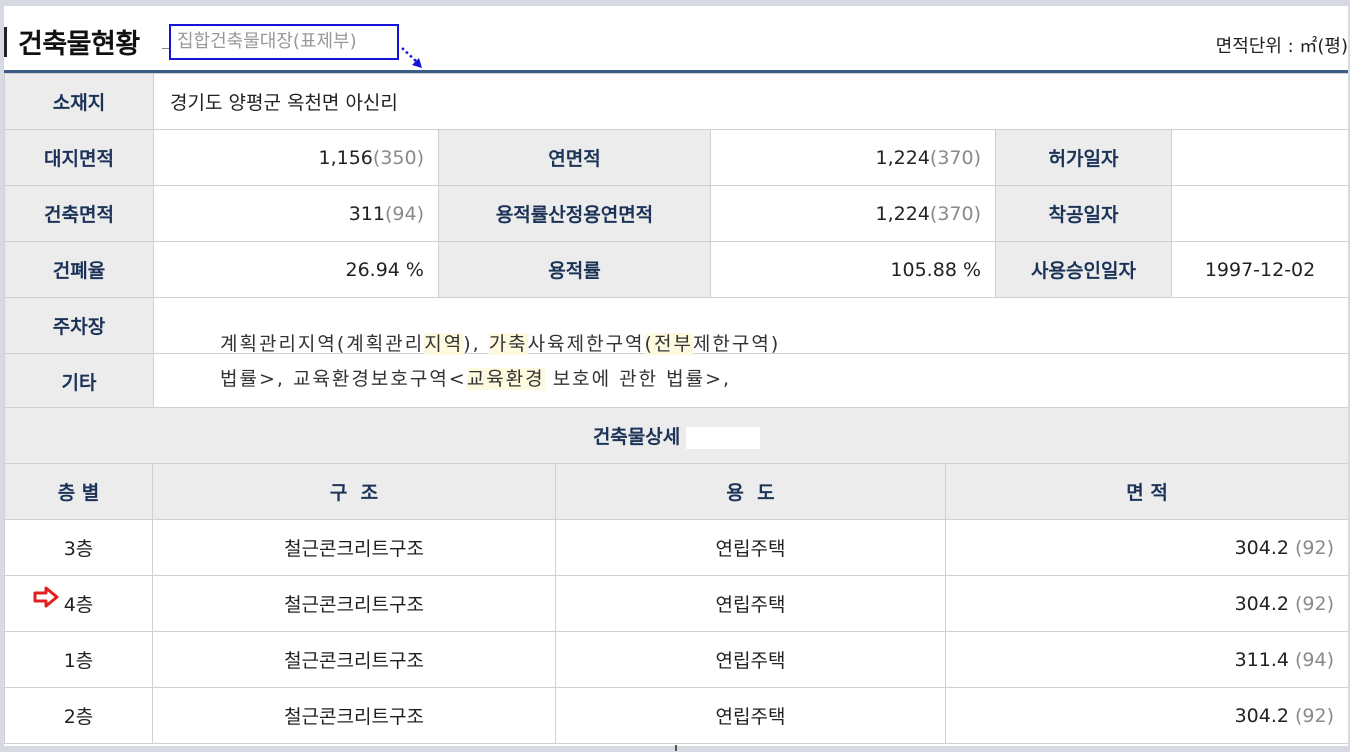 The width and height of the screenshot is (1350, 752). What do you see at coordinates (955, 157) in the screenshot?
I see `total-floor-area-pyeong: (370)` at bounding box center [955, 157].